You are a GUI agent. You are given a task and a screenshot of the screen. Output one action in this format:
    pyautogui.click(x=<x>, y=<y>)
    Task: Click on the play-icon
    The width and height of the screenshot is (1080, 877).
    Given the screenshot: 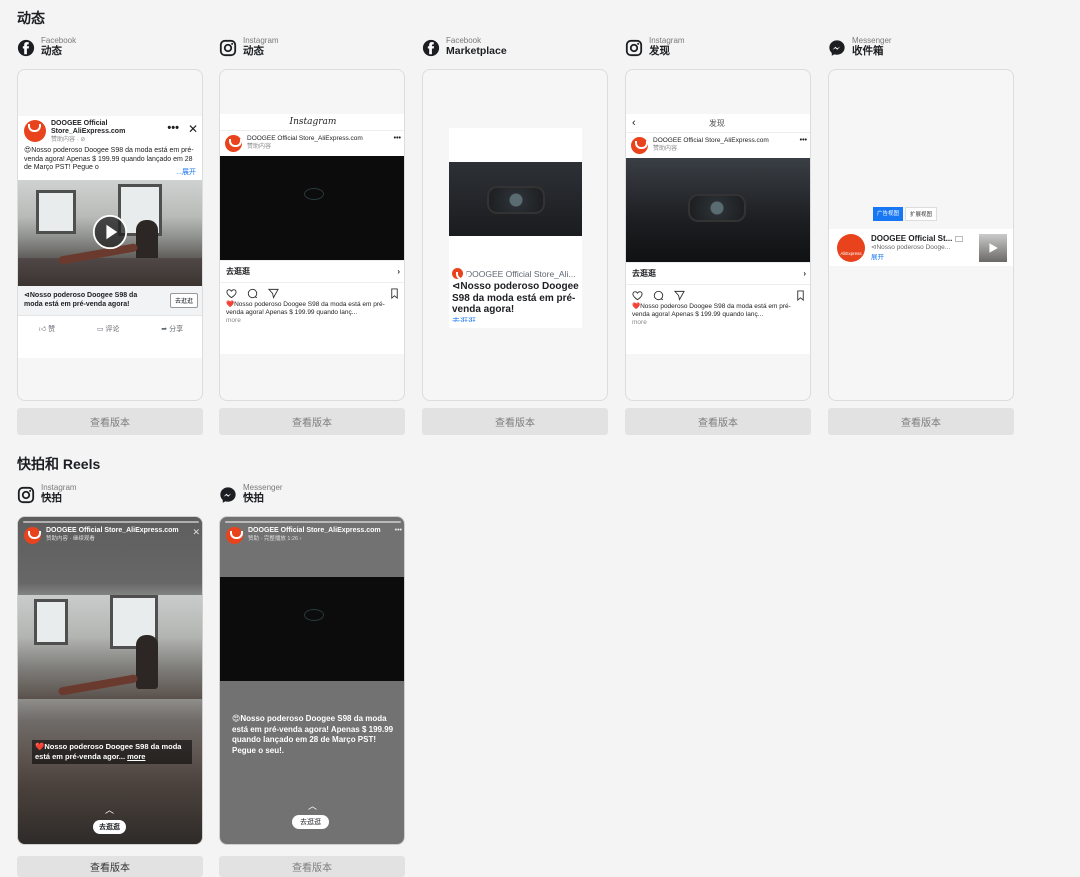 What is the action you would take?
    pyautogui.click(x=110, y=232)
    